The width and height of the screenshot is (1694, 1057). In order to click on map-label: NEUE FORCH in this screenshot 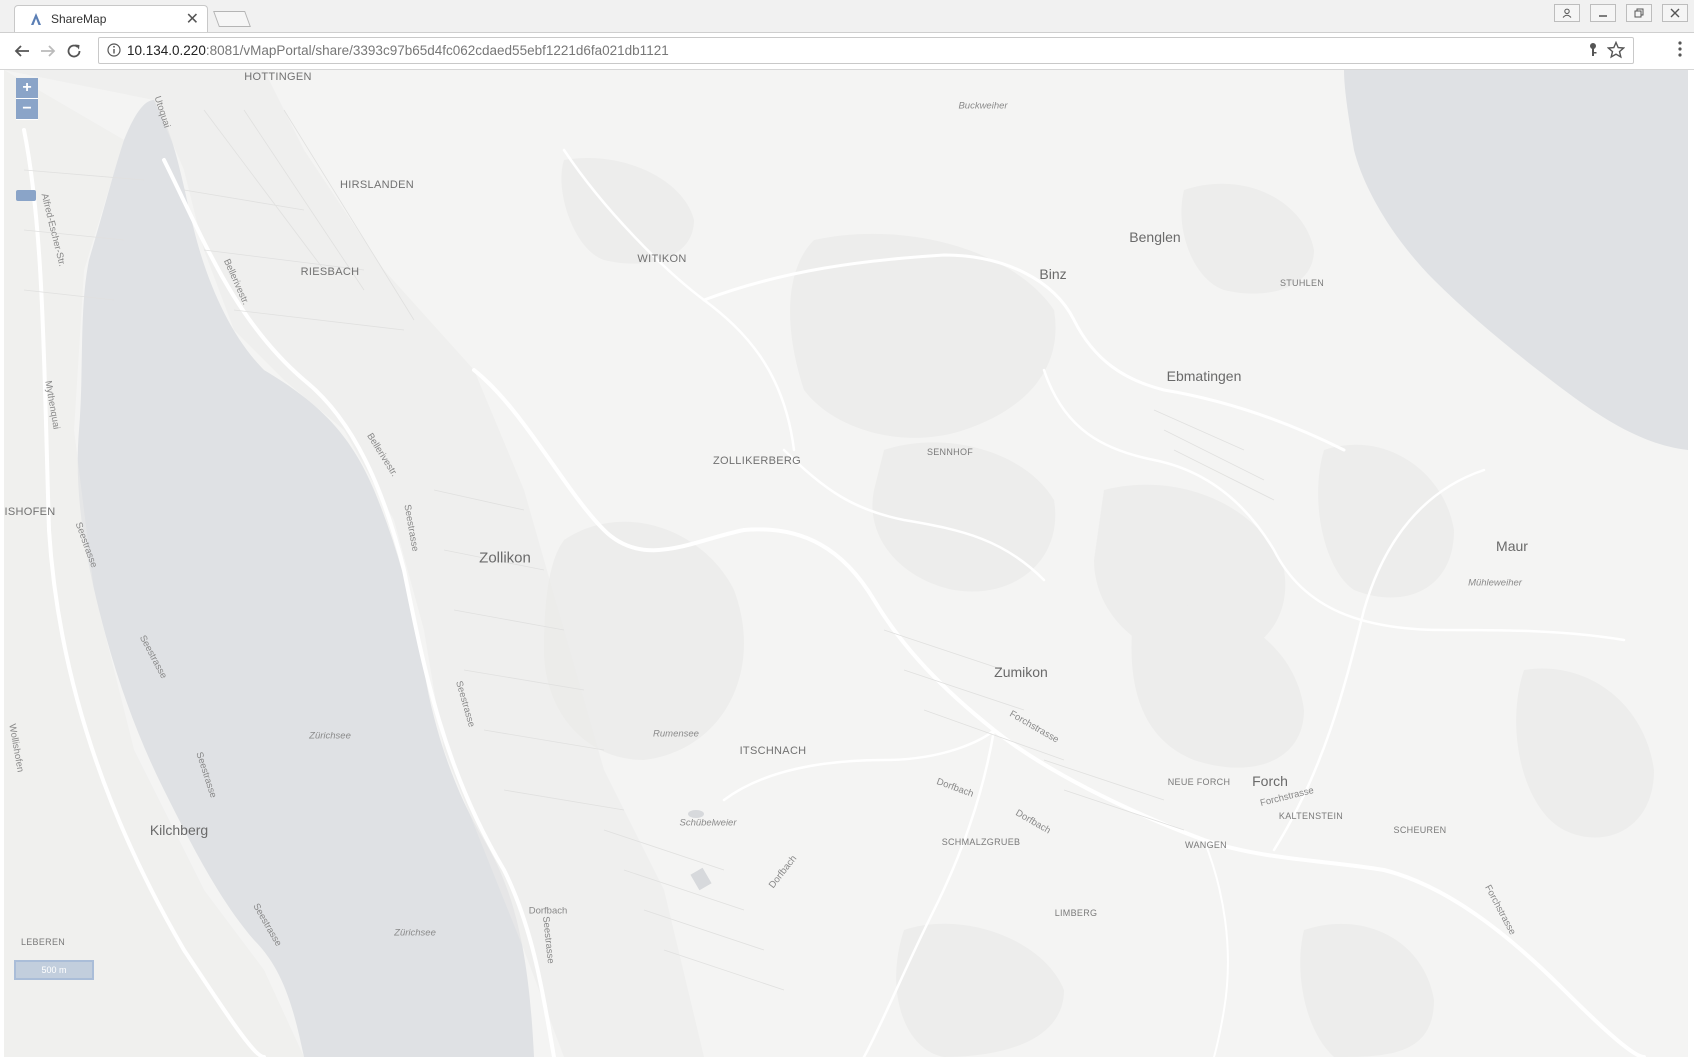, I will do `click(1199, 782)`.